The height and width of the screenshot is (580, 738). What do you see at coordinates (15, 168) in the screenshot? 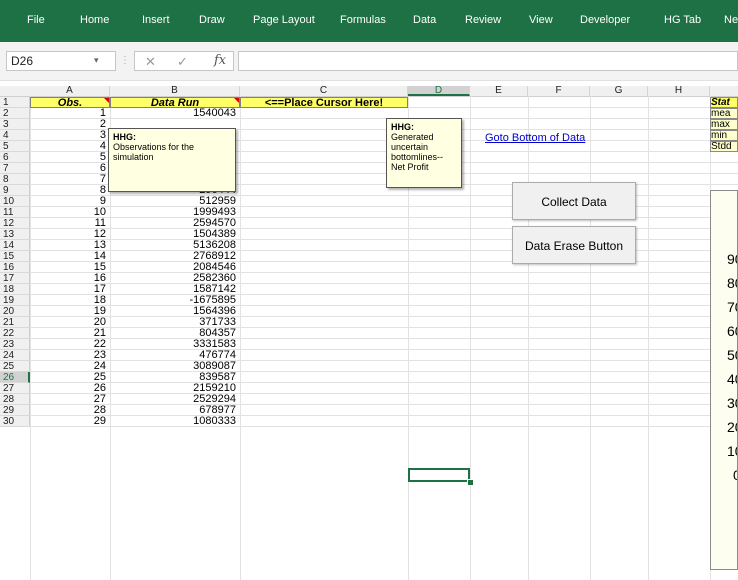
I see `row-header-7: 7` at bounding box center [15, 168].